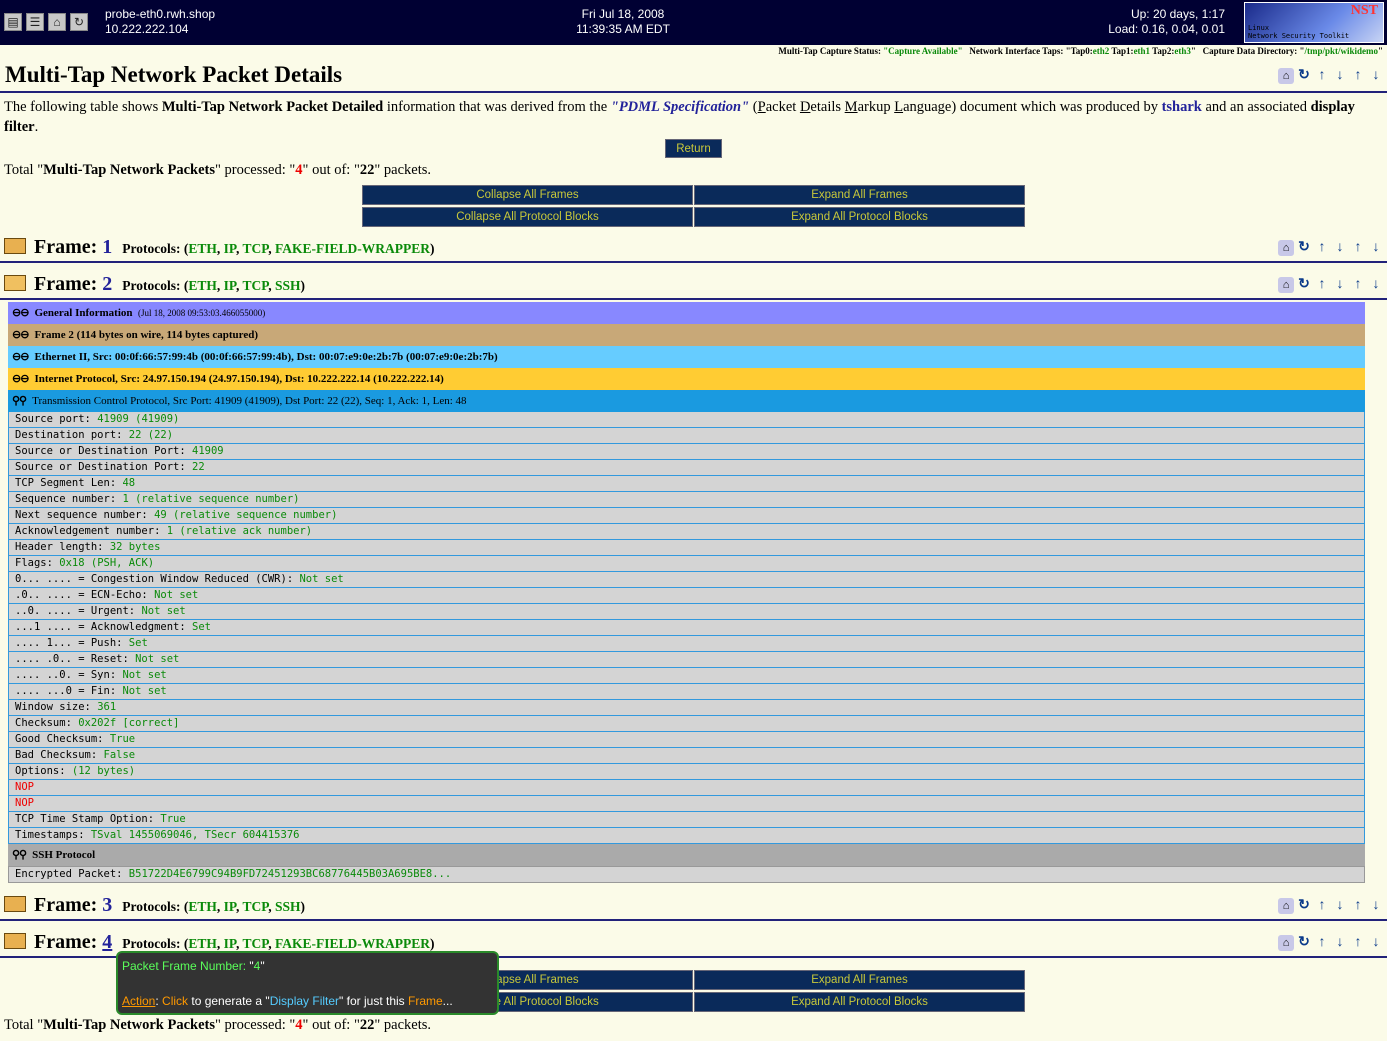  Describe the element at coordinates (56, 707) in the screenshot. I see `field-label: Window size:` at that location.